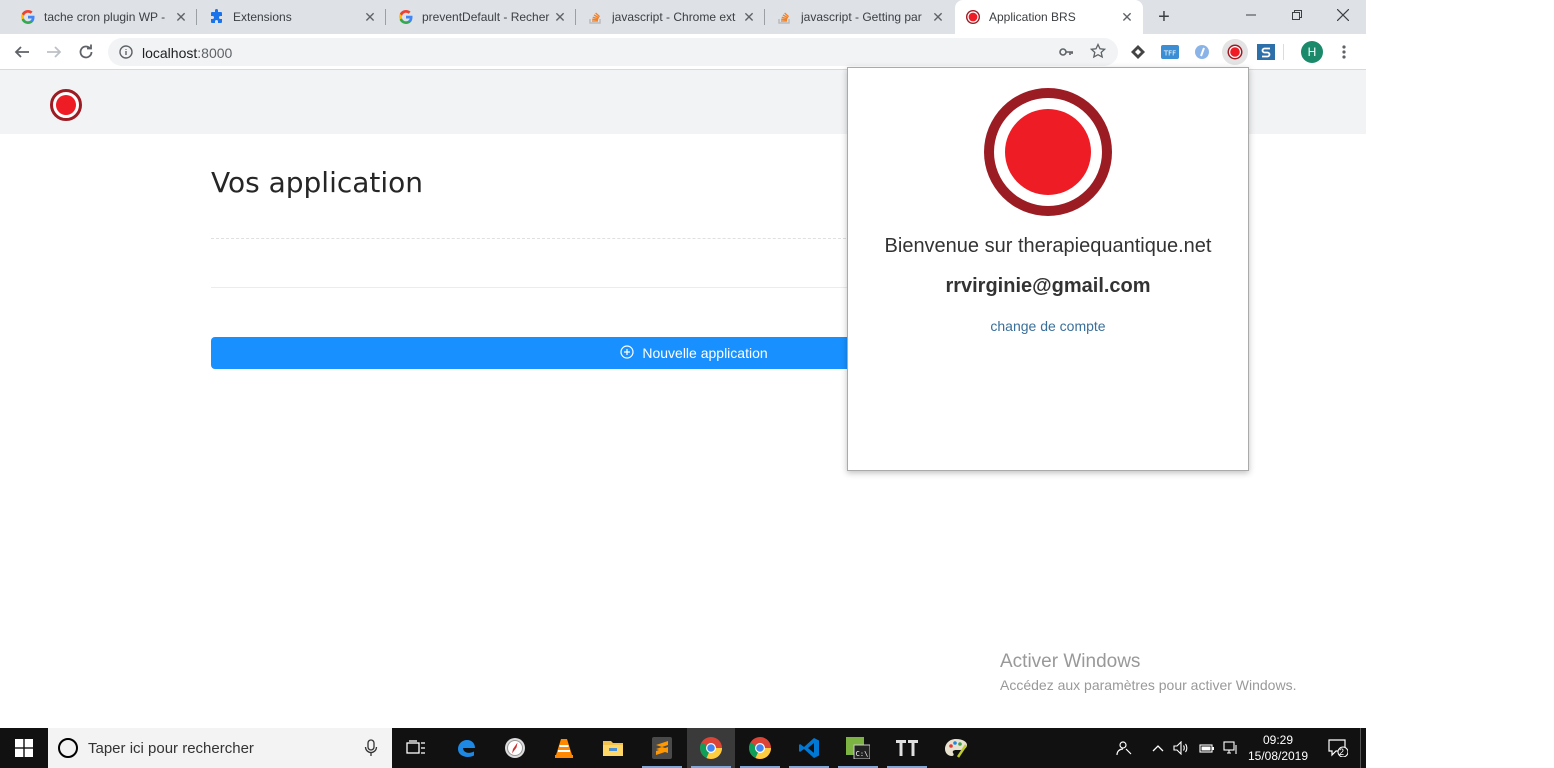 The height and width of the screenshot is (768, 1554). What do you see at coordinates (126, 54) in the screenshot?
I see `info-icon` at bounding box center [126, 54].